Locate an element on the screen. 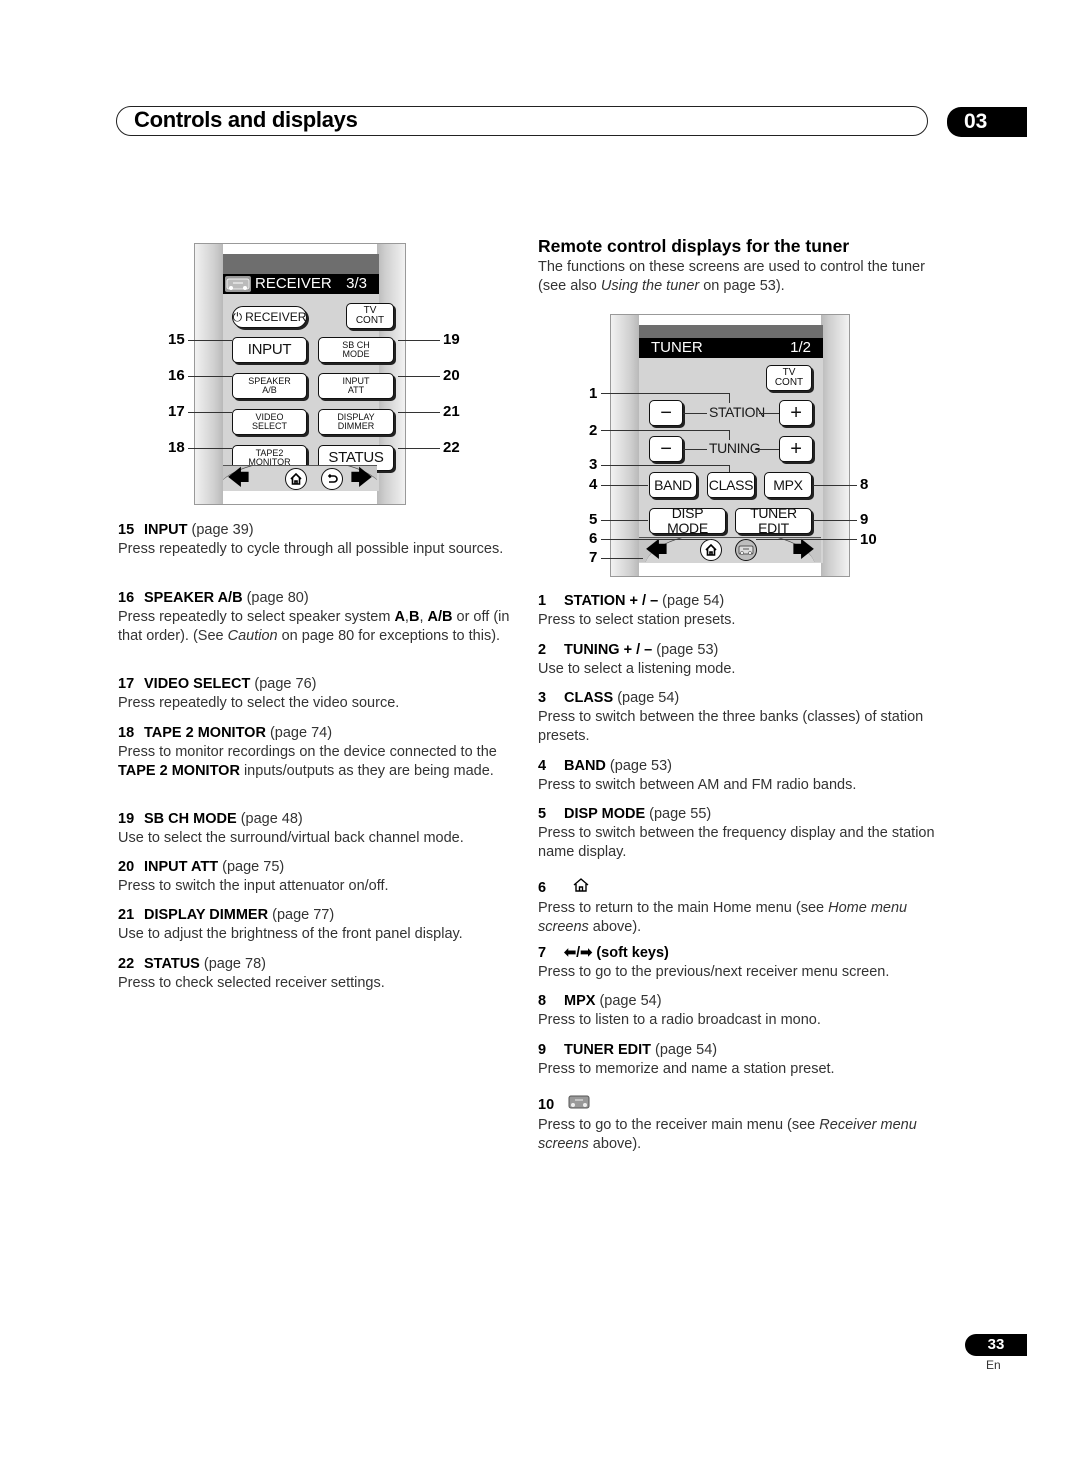  station-minus-button: − is located at coordinates (666, 413).